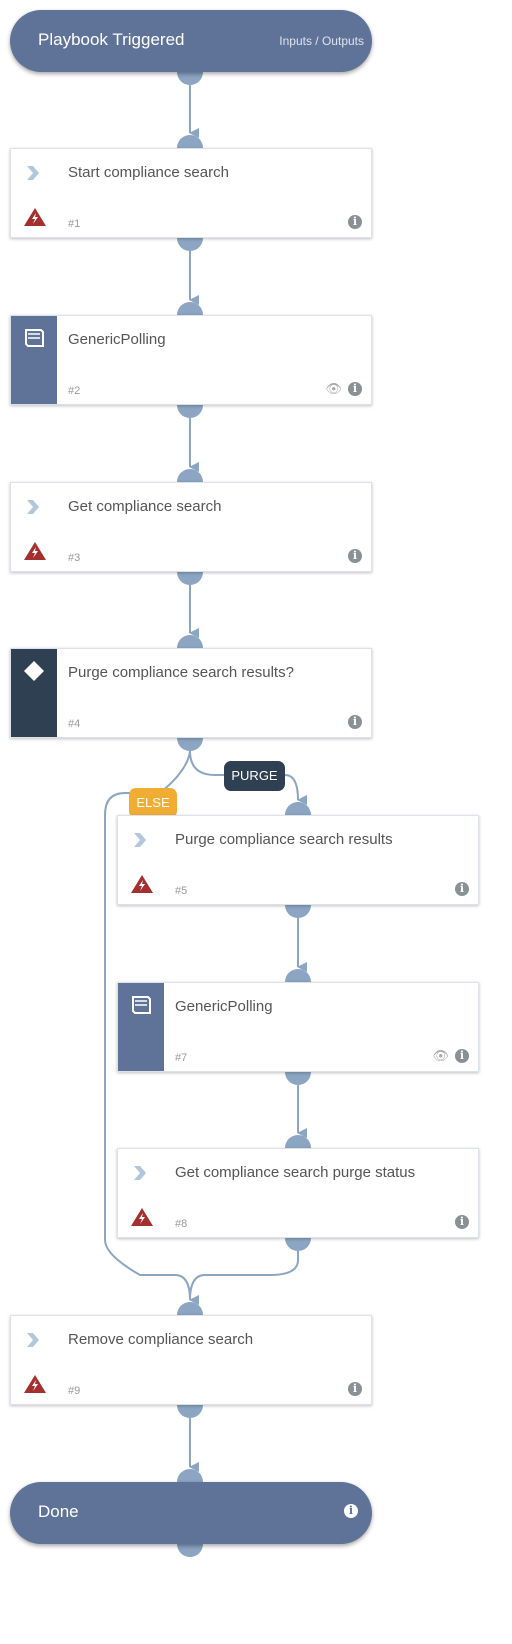 The height and width of the screenshot is (1644, 512). I want to click on inputs-outputs-link: Inputs / Outputs, so click(321, 41).